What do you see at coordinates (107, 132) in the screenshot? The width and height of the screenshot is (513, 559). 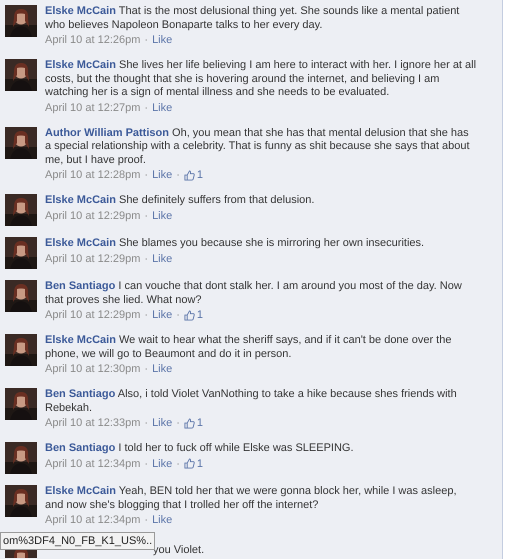 I see `author-link: Author William Pattison` at bounding box center [107, 132].